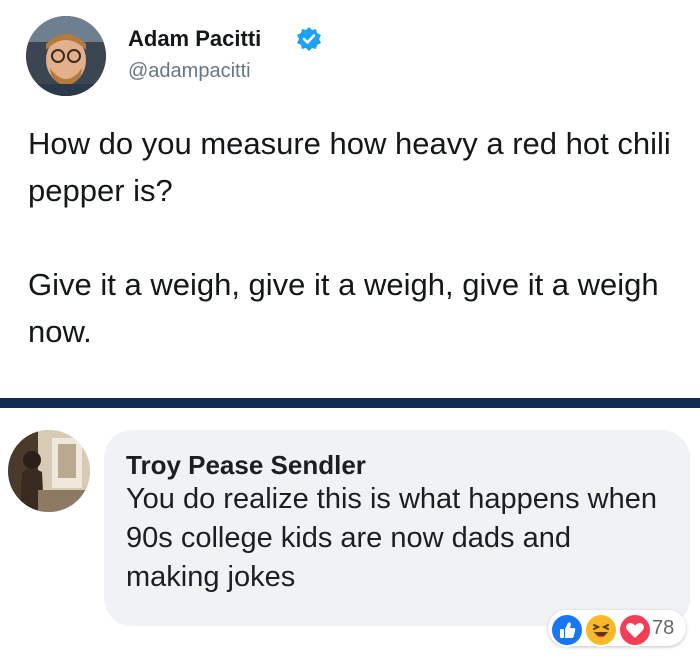  I want to click on section-divider, so click(350, 403).